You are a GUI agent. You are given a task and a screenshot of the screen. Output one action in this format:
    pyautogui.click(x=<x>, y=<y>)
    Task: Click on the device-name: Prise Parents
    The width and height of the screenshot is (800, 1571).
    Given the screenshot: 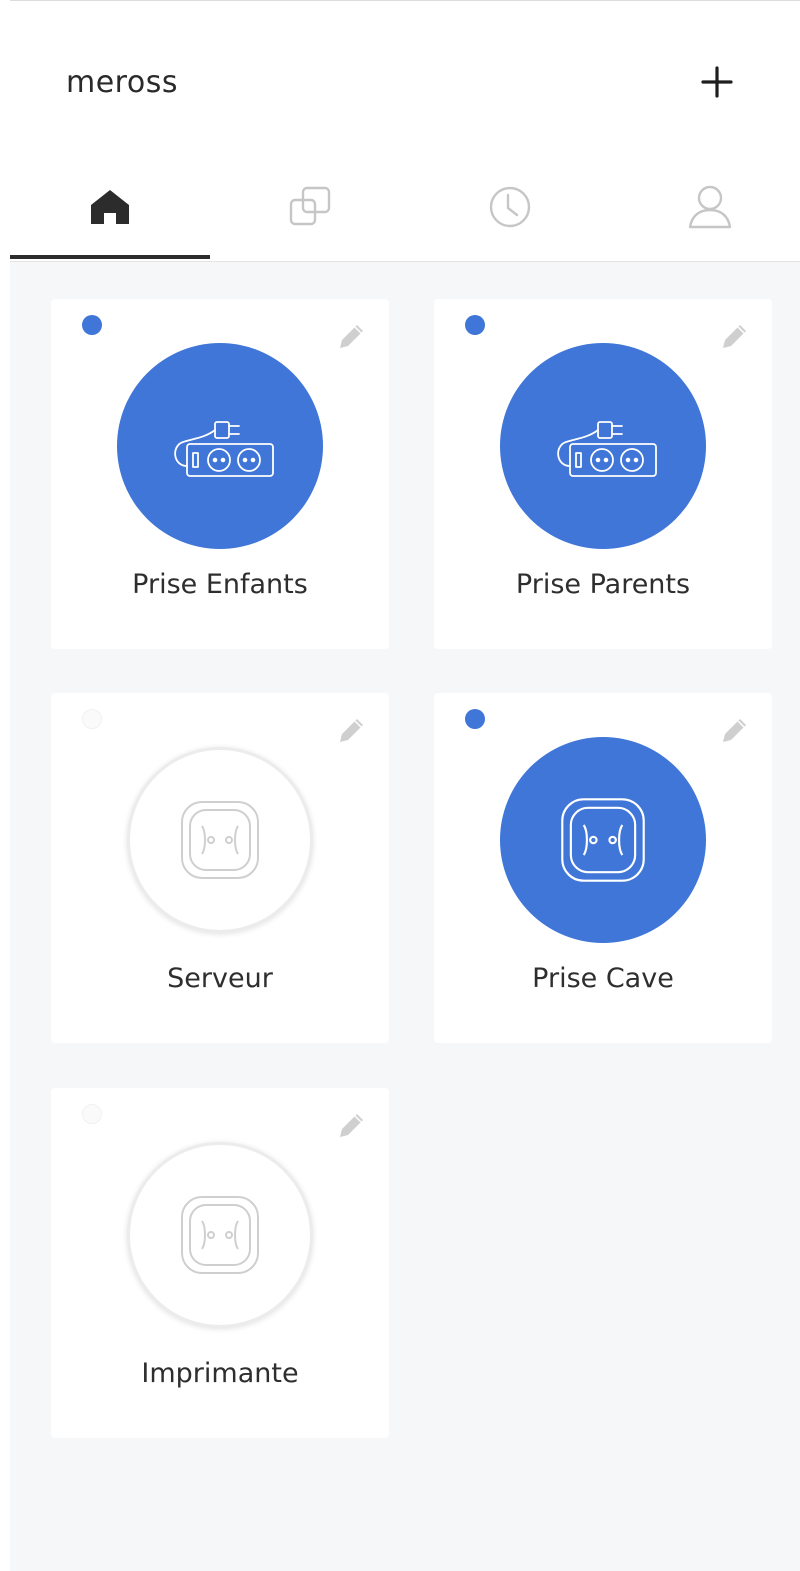 What is the action you would take?
    pyautogui.click(x=603, y=584)
    